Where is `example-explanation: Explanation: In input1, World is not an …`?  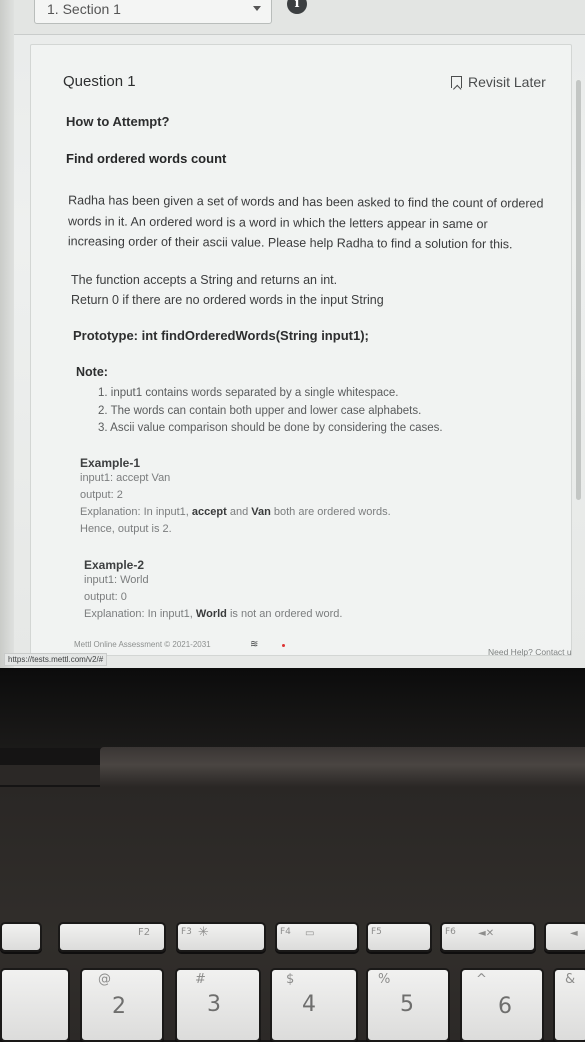 example-explanation: Explanation: In input1, World is not an … is located at coordinates (213, 614).